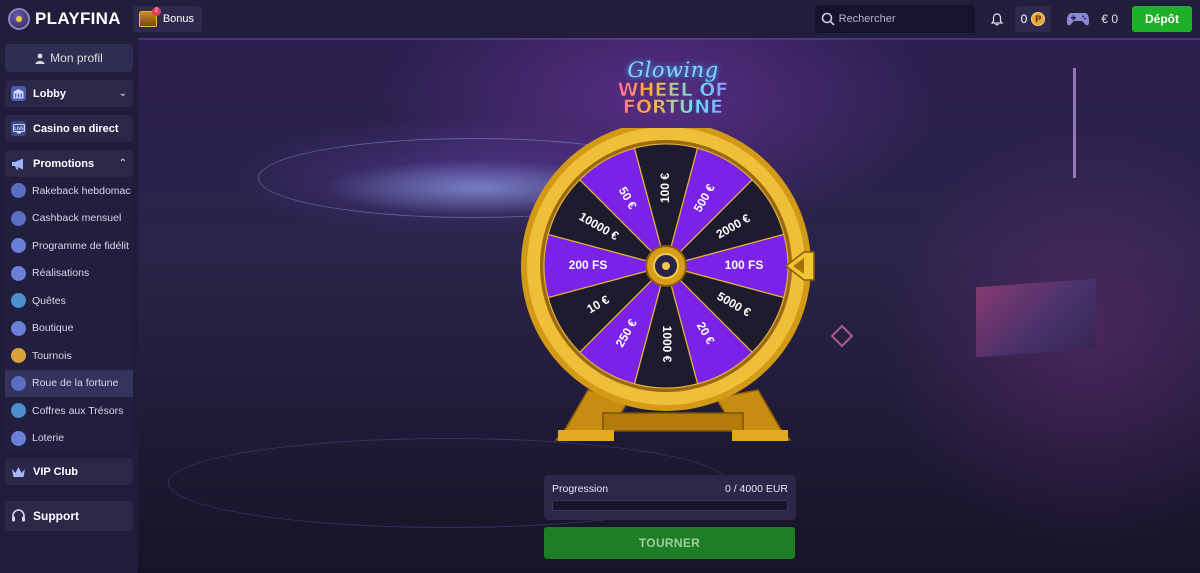 Image resolution: width=1200 pixels, height=573 pixels. Describe the element at coordinates (1078, 19) in the screenshot. I see `gamepad-icon` at that location.